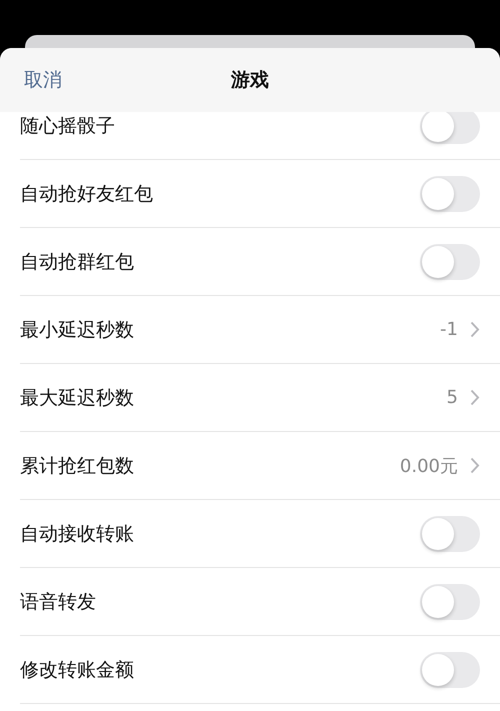  Describe the element at coordinates (260, 602) in the screenshot. I see `settings-row: 语音转发` at that location.